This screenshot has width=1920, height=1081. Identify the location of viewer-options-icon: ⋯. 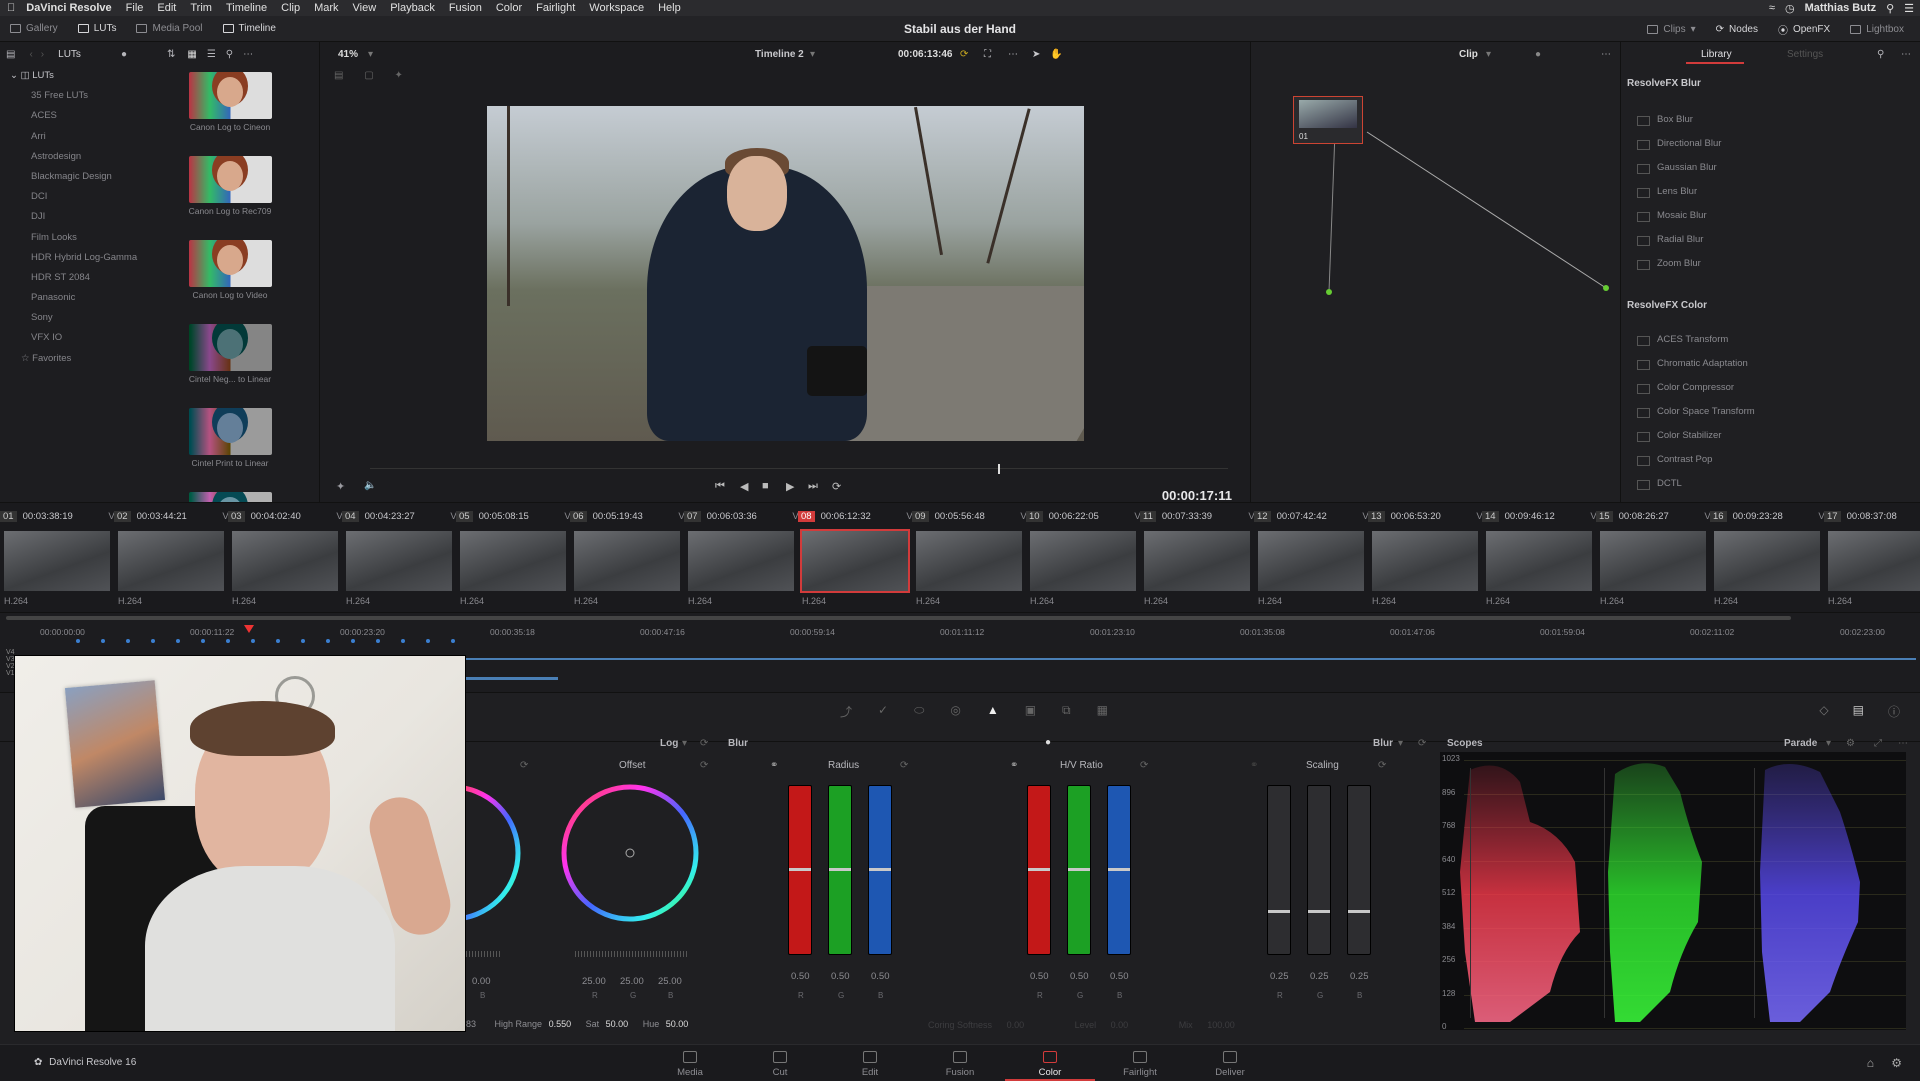
(1013, 54).